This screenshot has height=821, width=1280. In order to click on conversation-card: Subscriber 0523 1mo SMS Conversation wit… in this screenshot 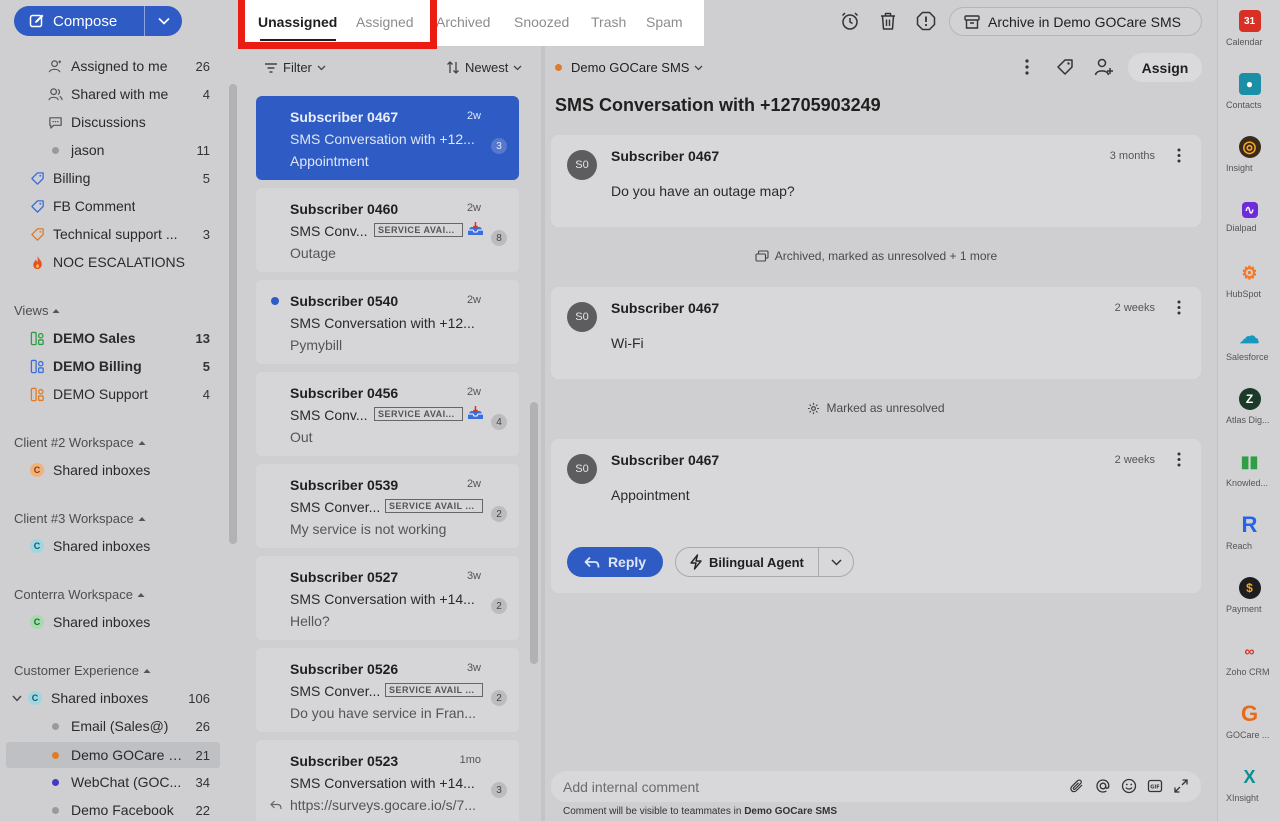, I will do `click(387, 780)`.